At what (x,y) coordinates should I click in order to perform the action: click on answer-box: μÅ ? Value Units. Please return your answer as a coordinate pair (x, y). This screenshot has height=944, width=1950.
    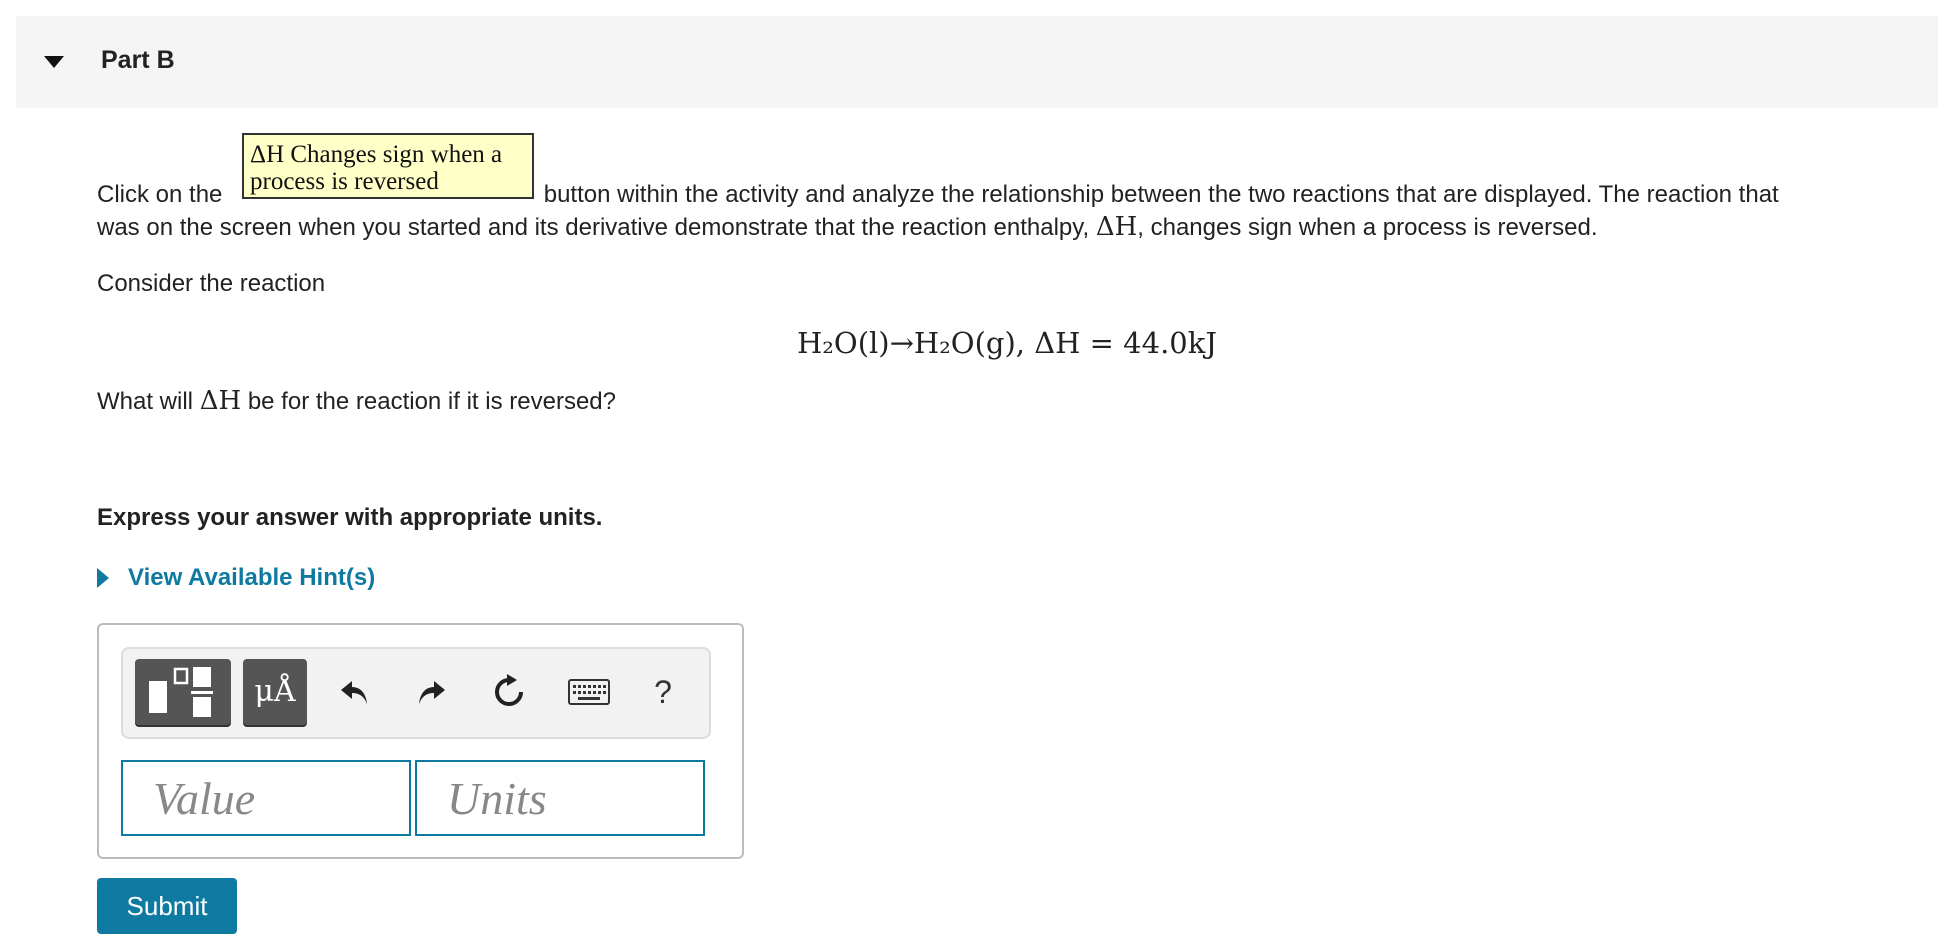
    Looking at the image, I should click on (420, 741).